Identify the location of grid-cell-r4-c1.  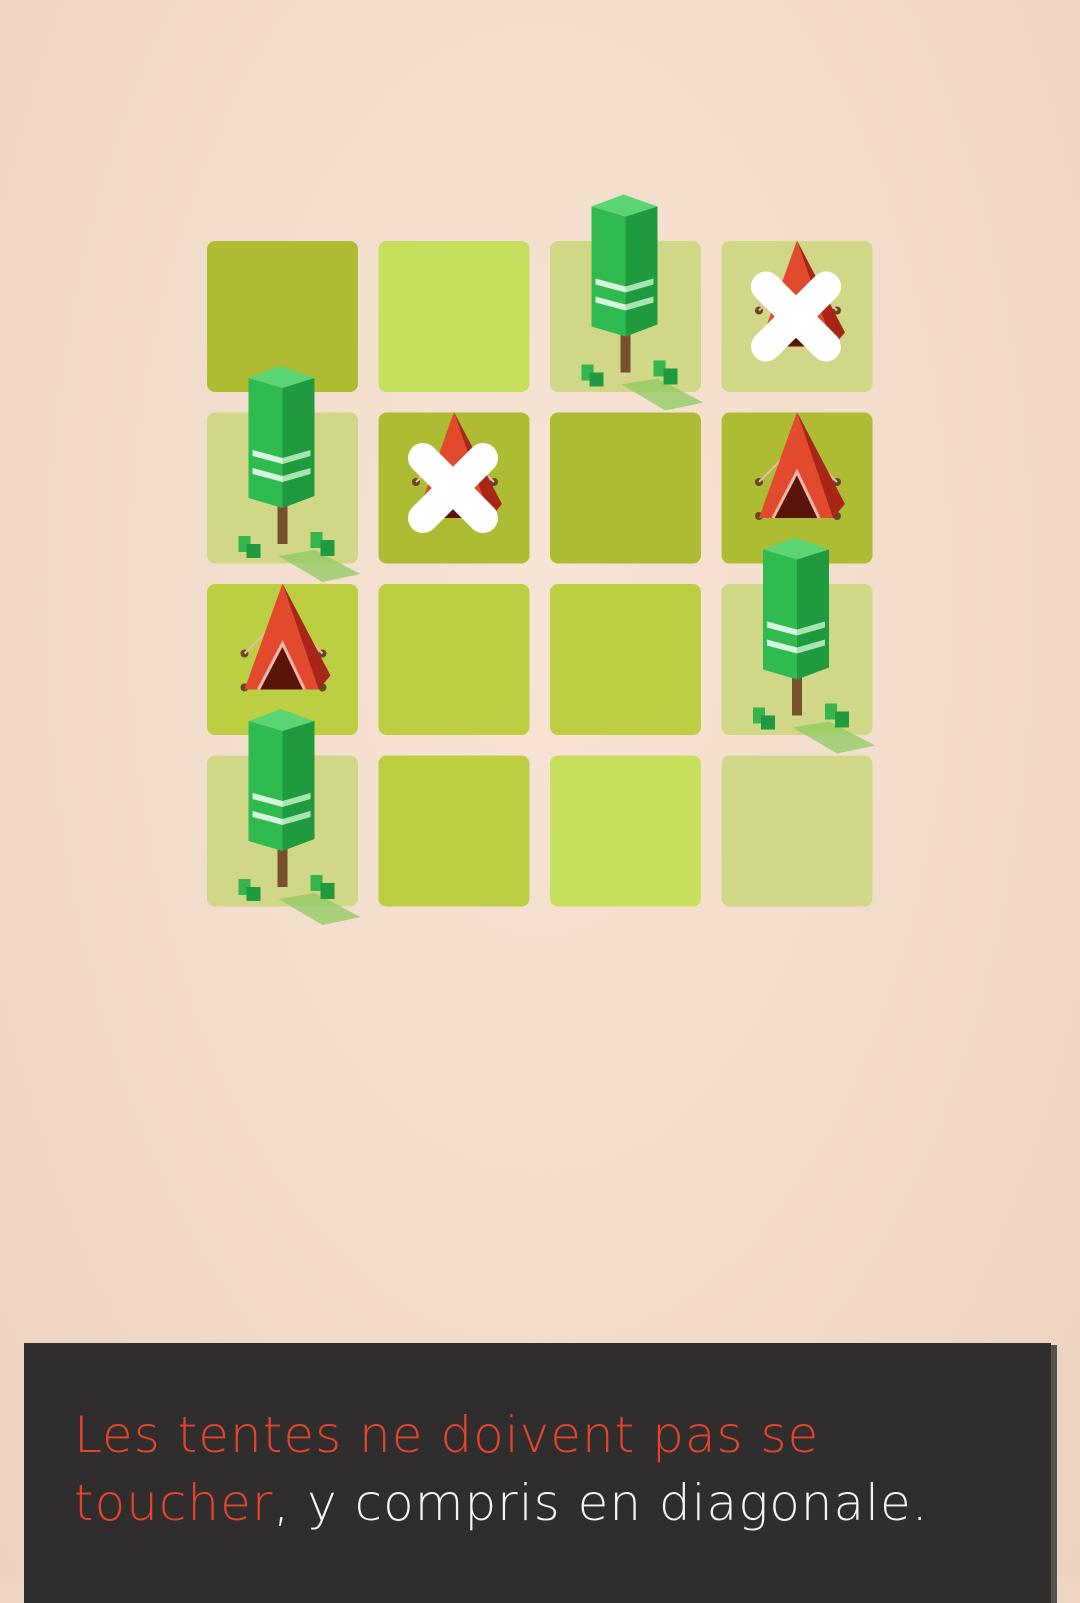
(282, 831).